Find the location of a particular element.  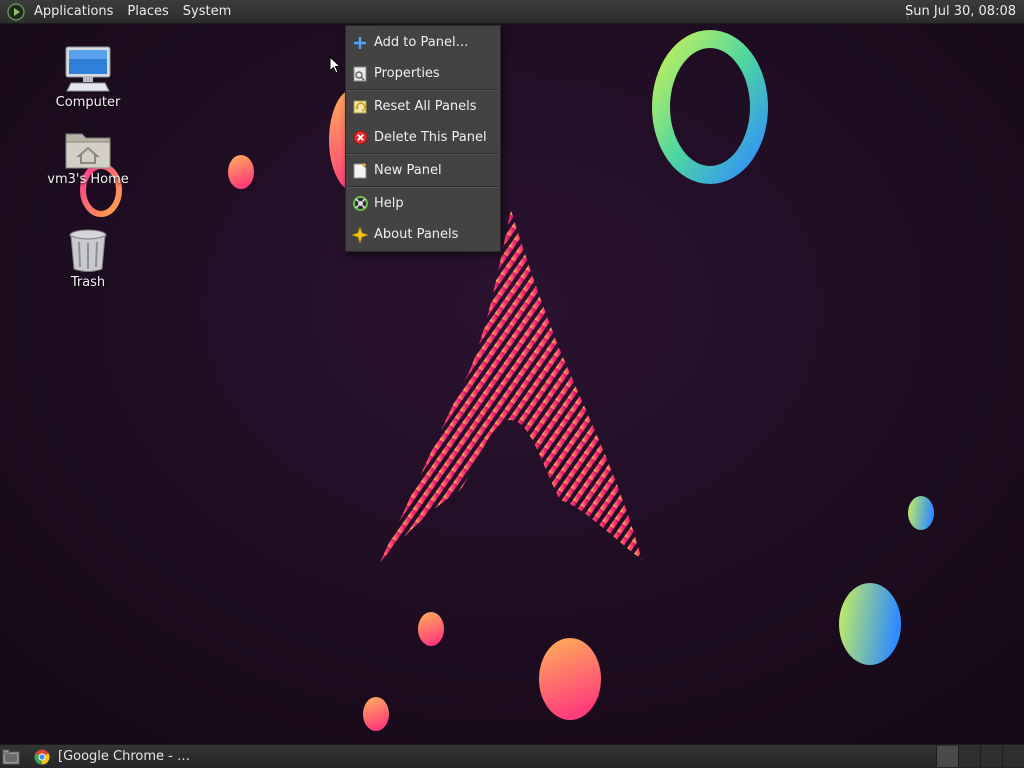

menu-item-reset-all-panels: Reset All Panels is located at coordinates (423, 106).